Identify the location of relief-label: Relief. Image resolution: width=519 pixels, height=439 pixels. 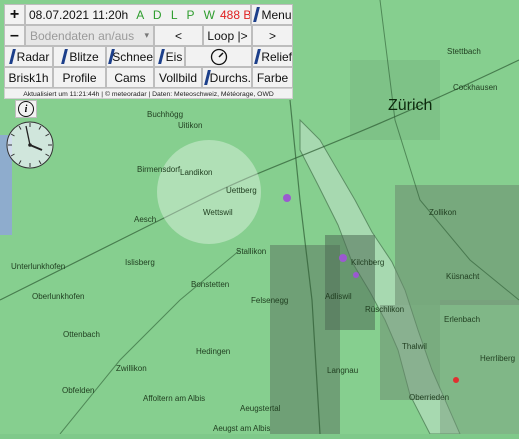
(276, 56).